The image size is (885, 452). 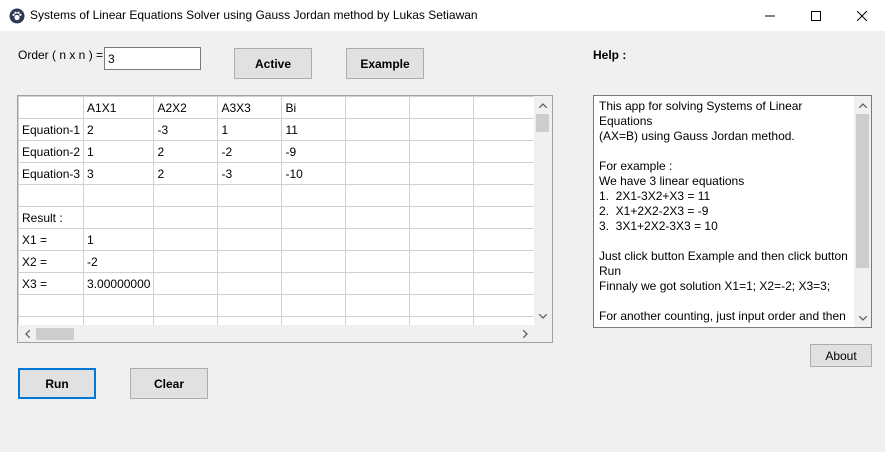 I want to click on close-button, so click(x=862, y=15).